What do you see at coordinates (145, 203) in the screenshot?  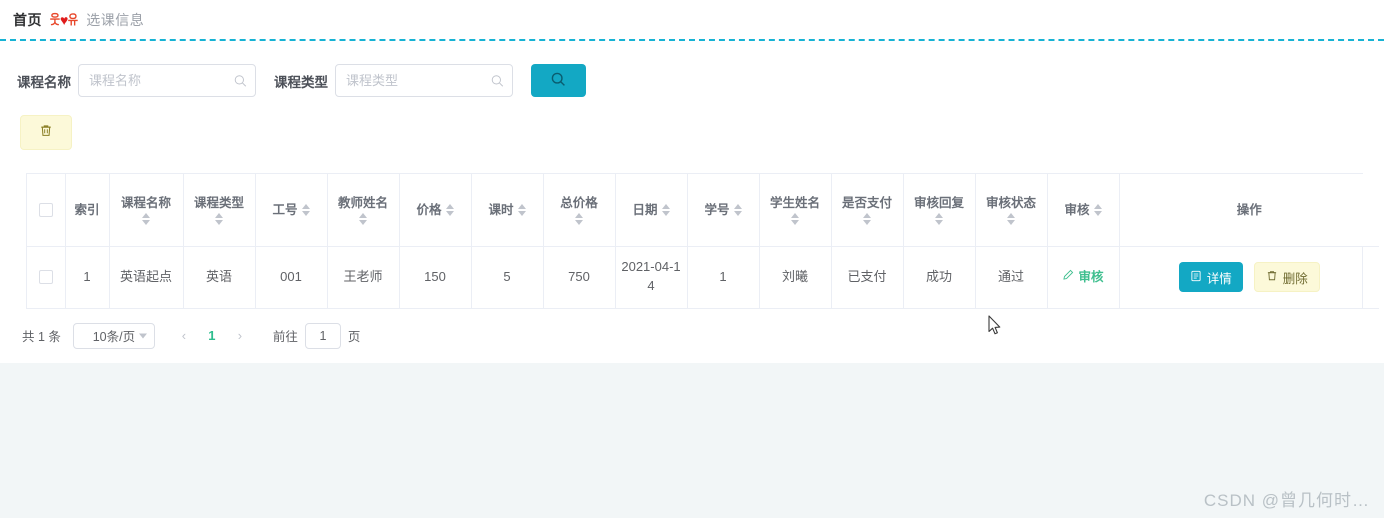 I see `header-label: 课程名称` at bounding box center [145, 203].